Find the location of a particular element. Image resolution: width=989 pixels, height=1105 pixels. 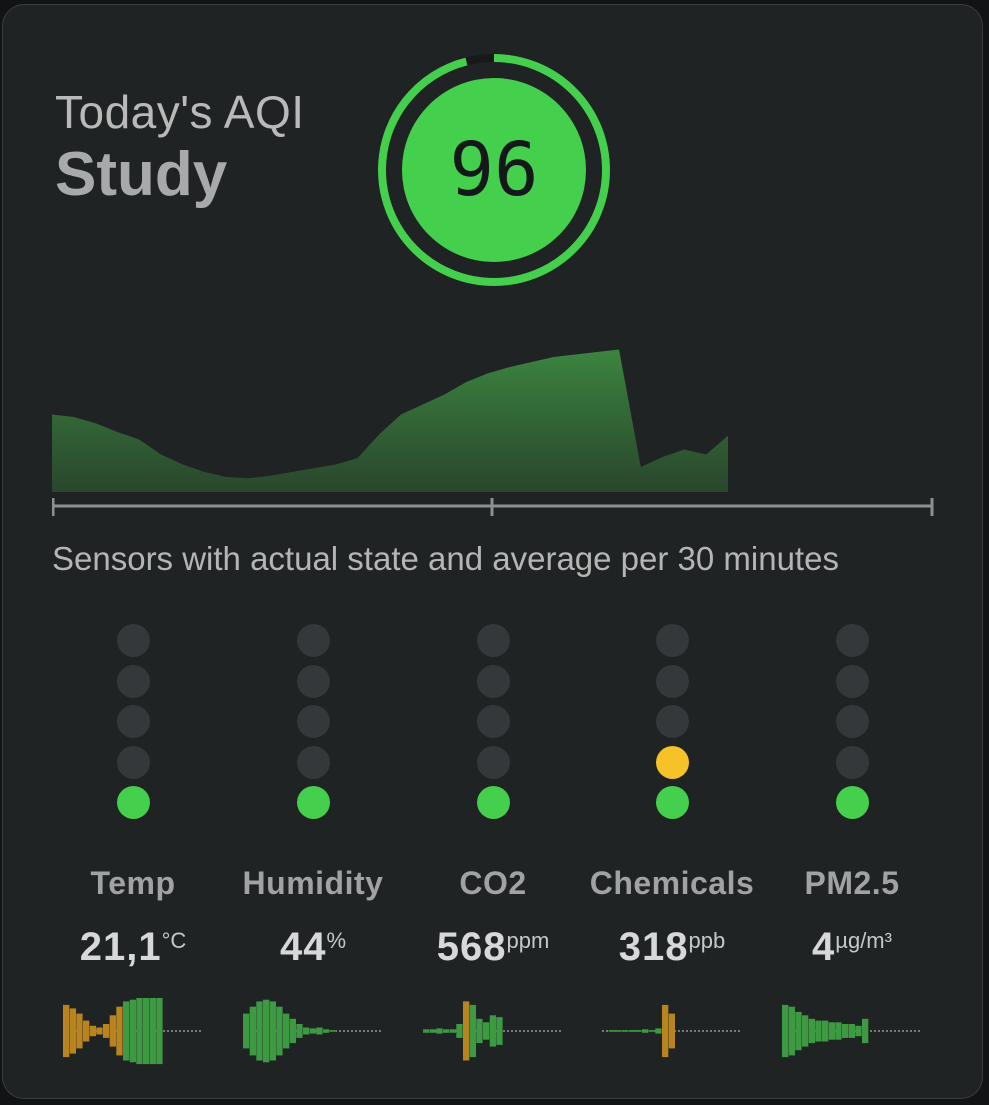

room-name: Study is located at coordinates (141, 174).